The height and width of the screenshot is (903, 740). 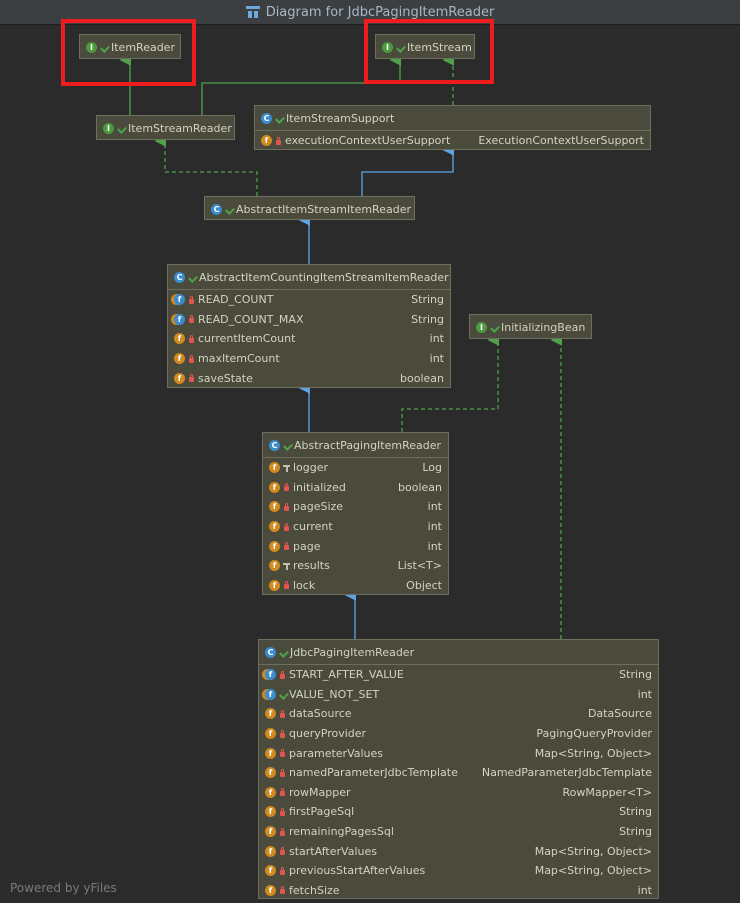 What do you see at coordinates (247, 339) in the screenshot?
I see `field-name: currentItemCount` at bounding box center [247, 339].